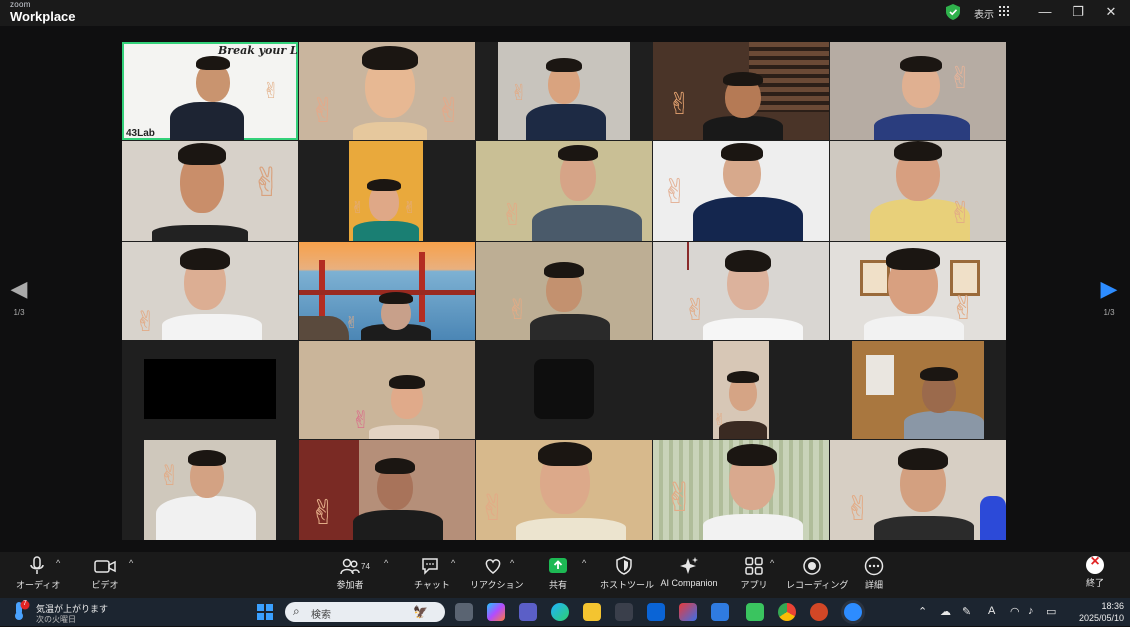 The height and width of the screenshot is (627, 1130). Describe the element at coordinates (1098, 612) in the screenshot. I see `system-clock: 18:36 2025/05/10` at that location.